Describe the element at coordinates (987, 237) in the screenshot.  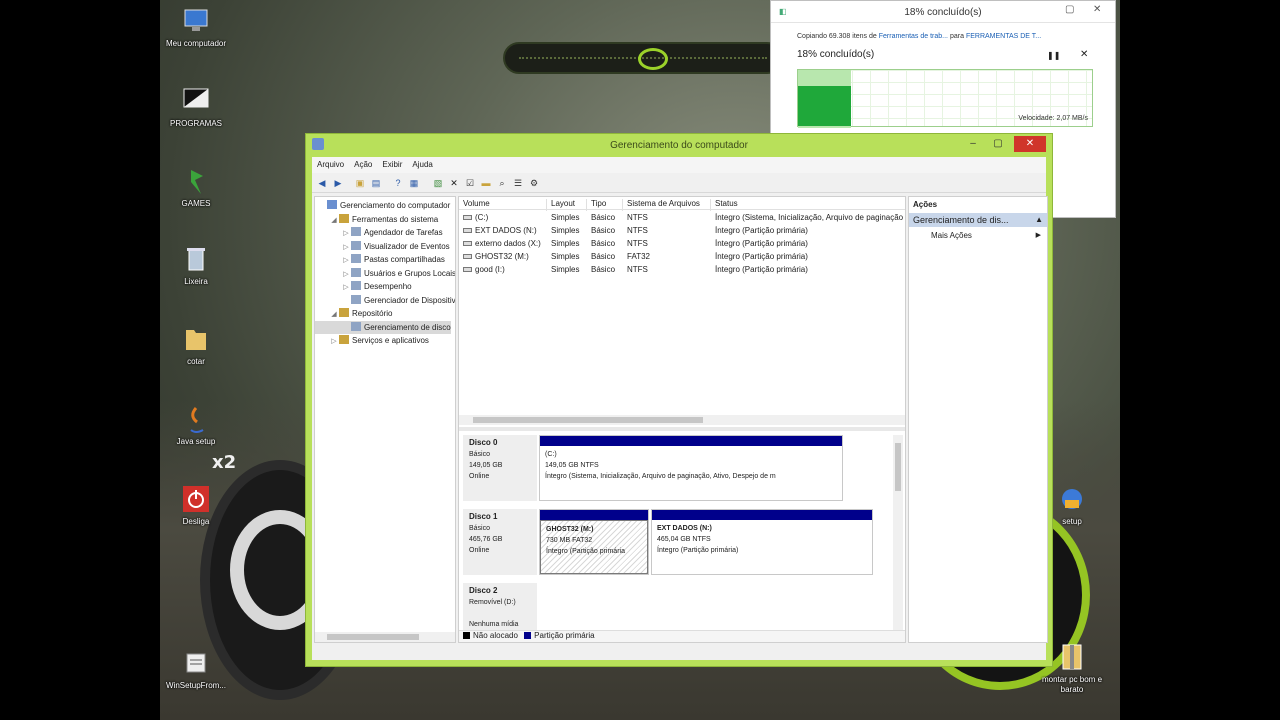
I see `more-actions-link: Mais Ações ▶` at that location.